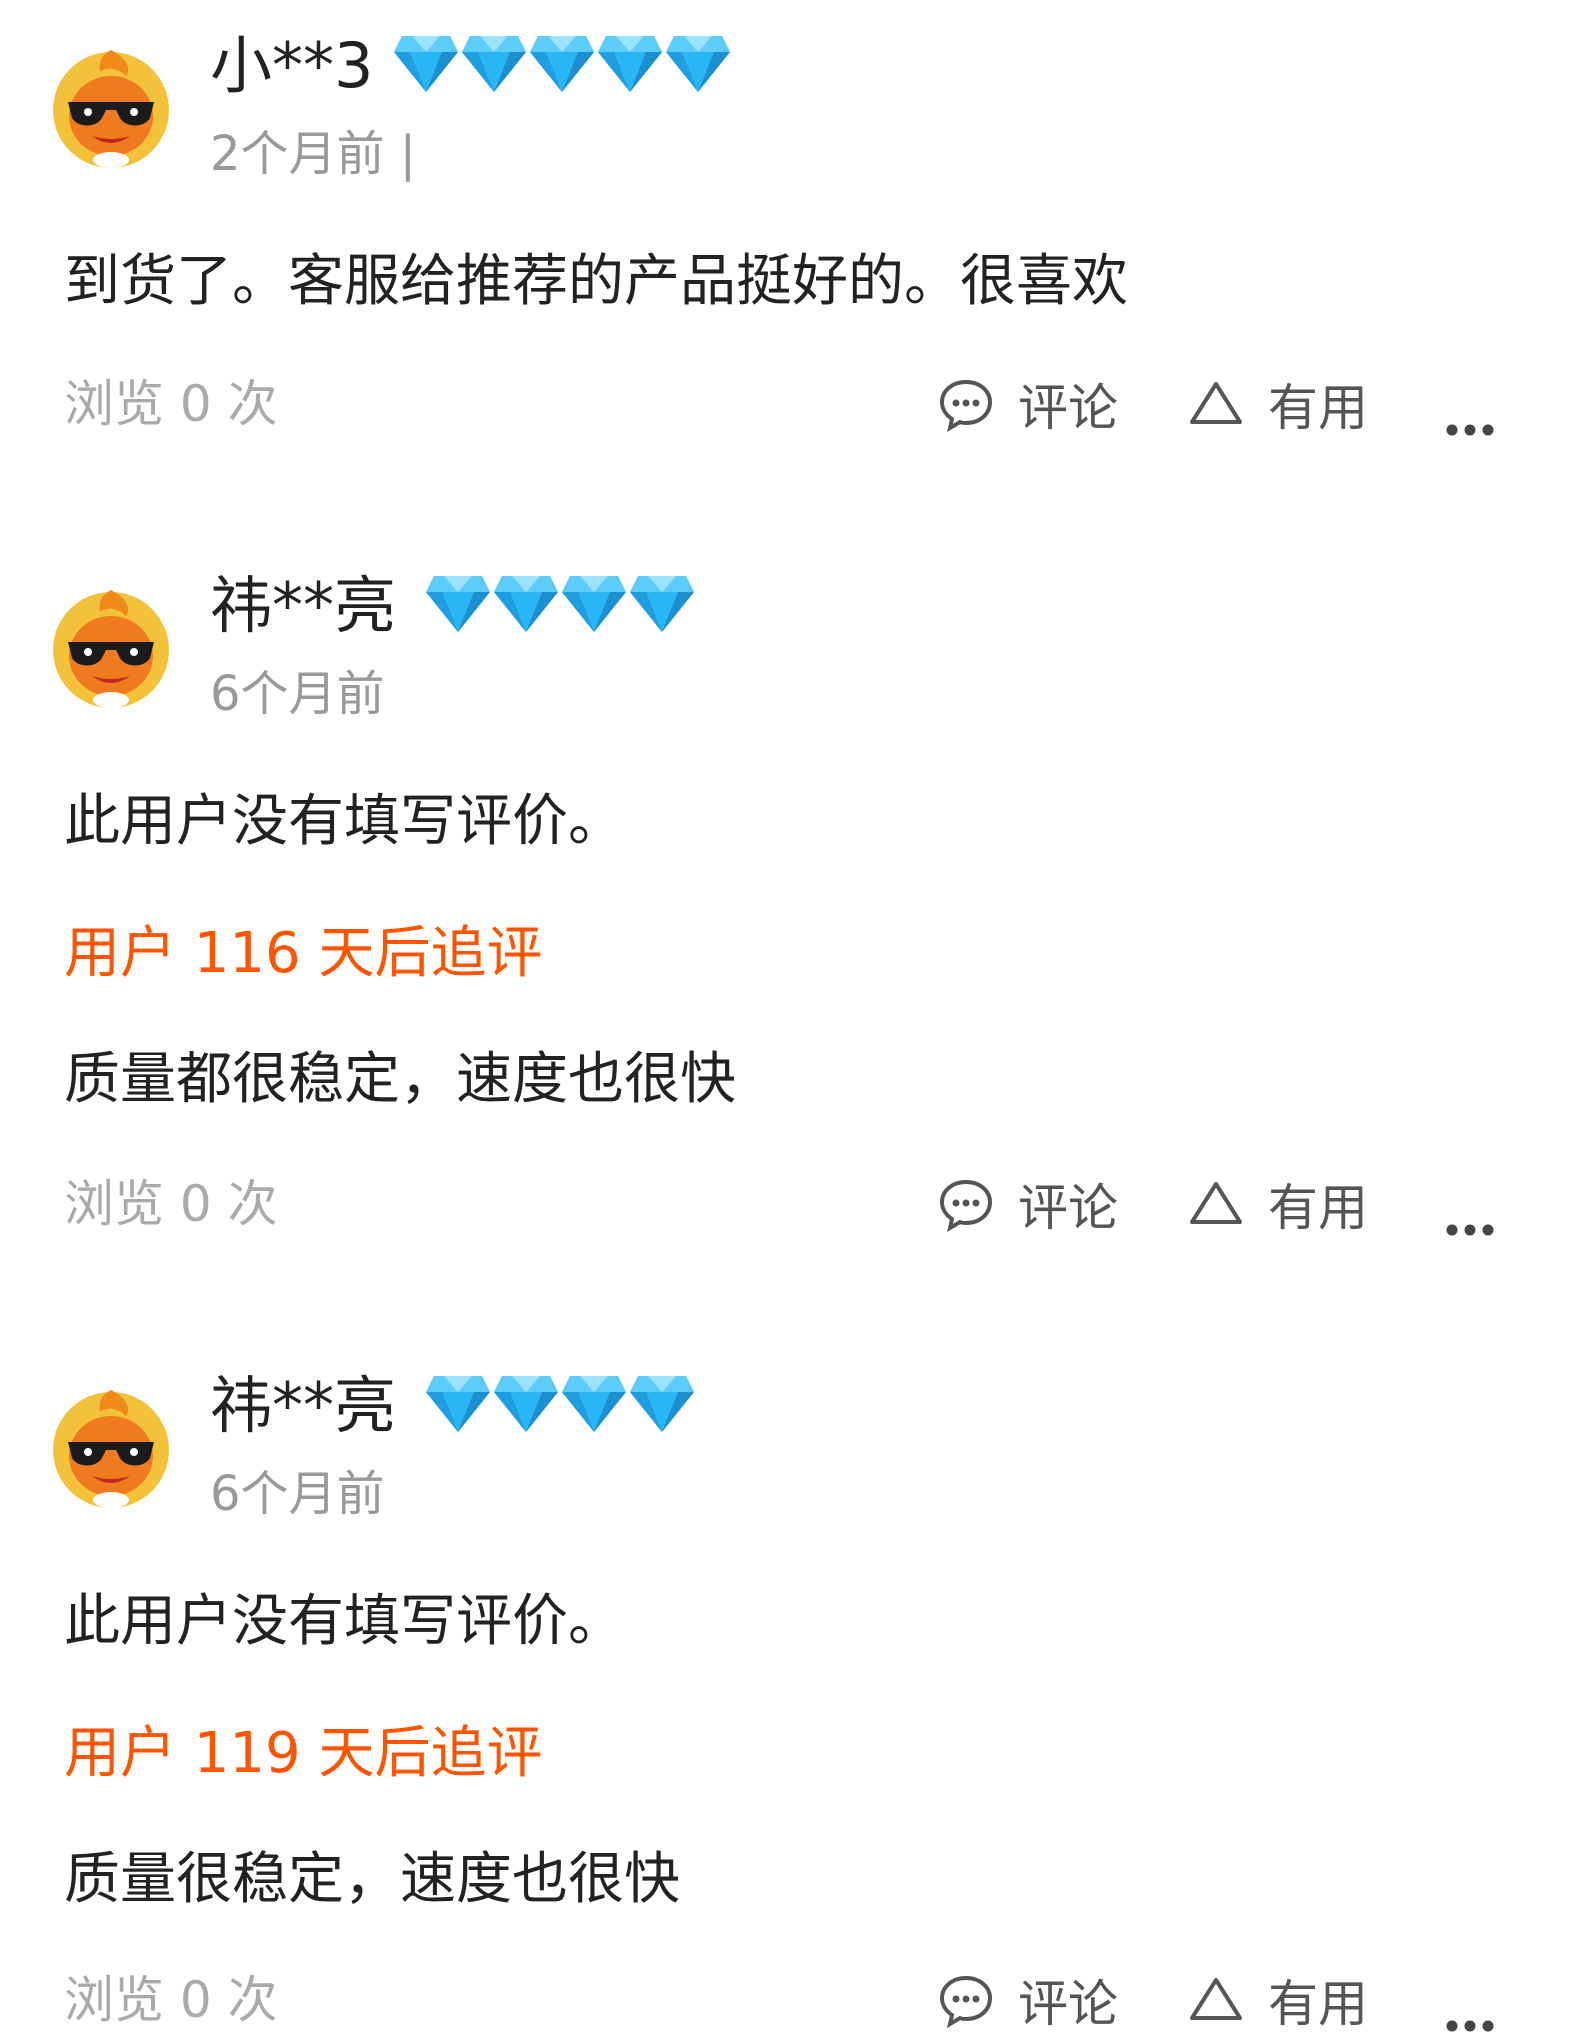 The height and width of the screenshot is (2036, 1581). I want to click on review-content: 到货了。客服给推荐的产品挺好的。很喜欢, so click(596, 281).